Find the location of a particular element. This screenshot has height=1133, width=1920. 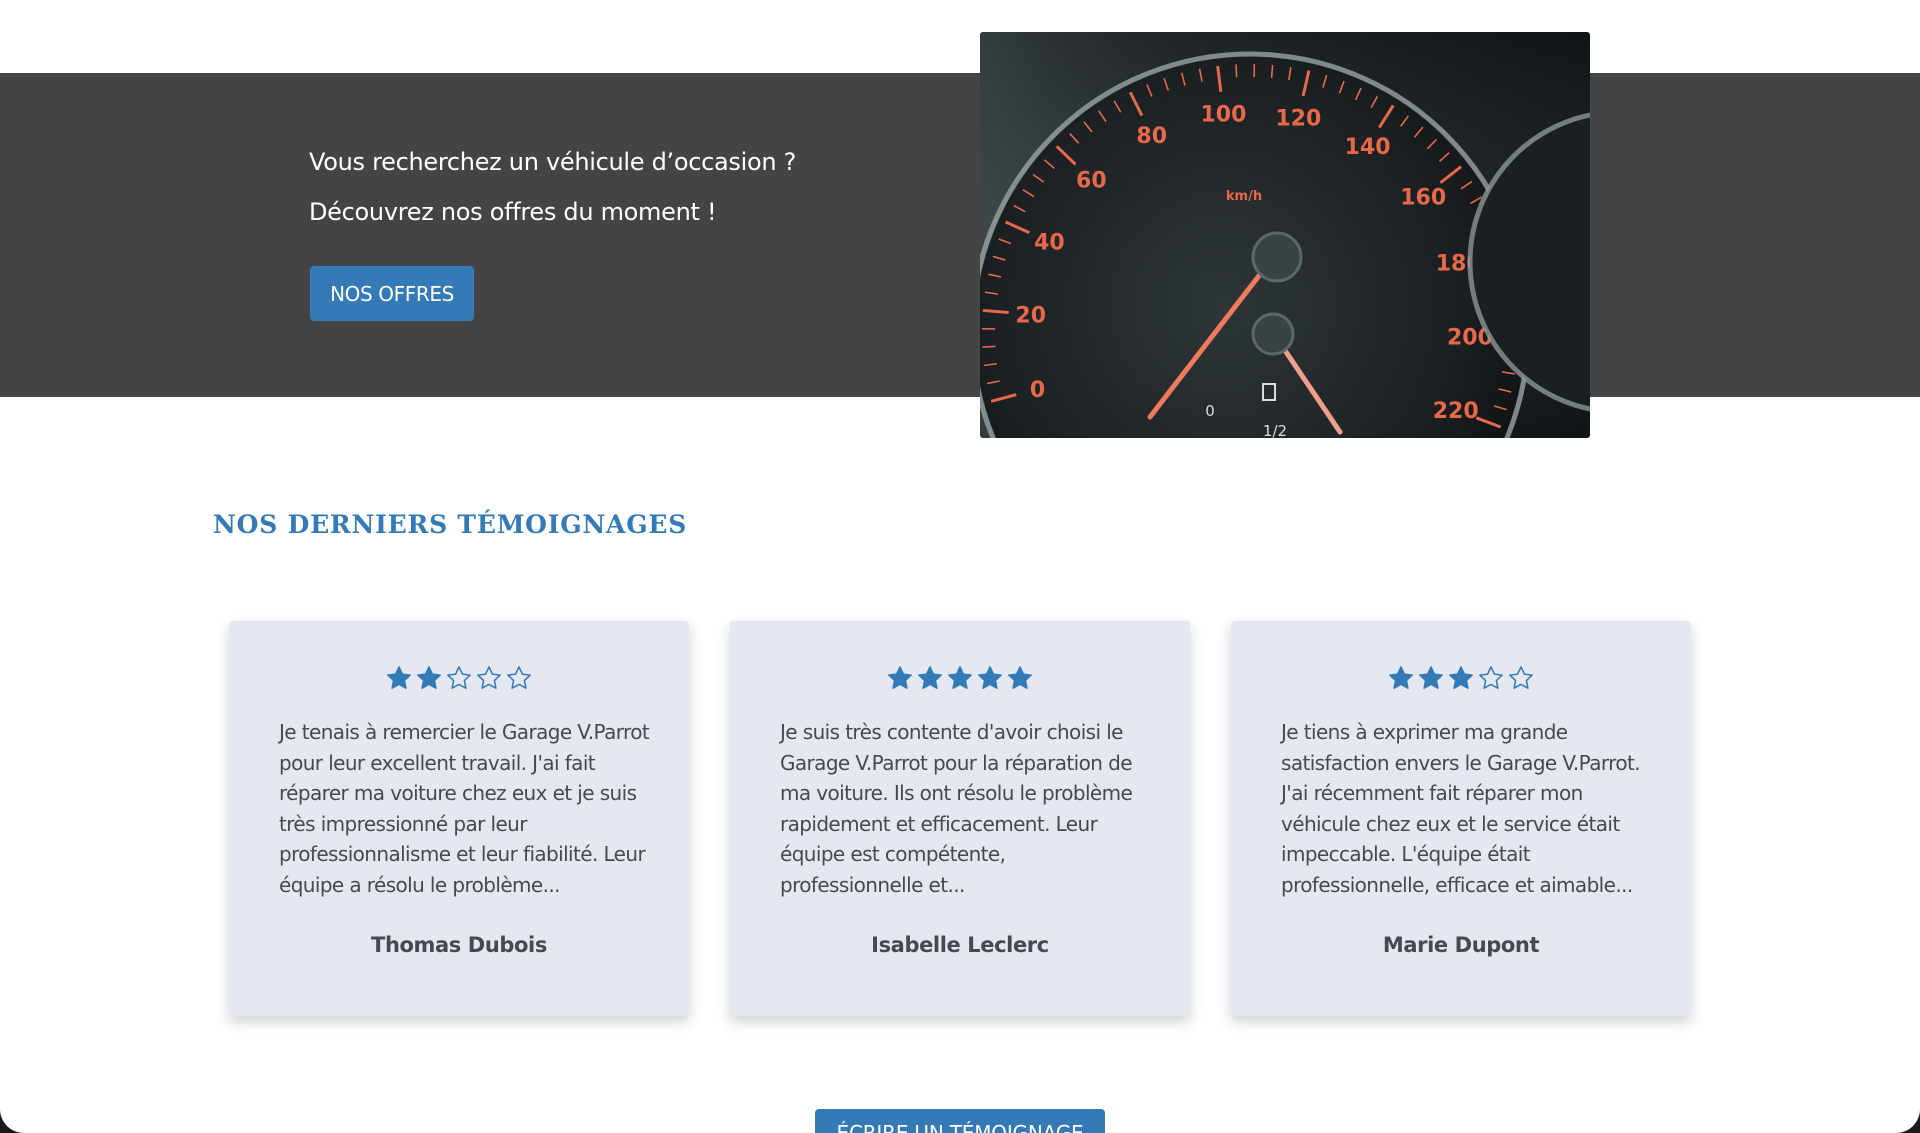

testimonial-author: Thomas Dubois is located at coordinates (459, 945).